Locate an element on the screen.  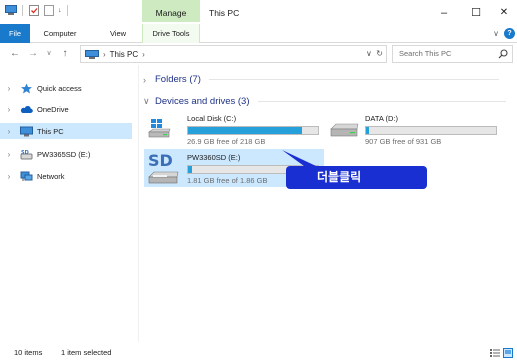
navigation-bar: ← → ∨ ↑ › This PC › ∨ ↻ Search This PC is located at coordinates (258, 54).